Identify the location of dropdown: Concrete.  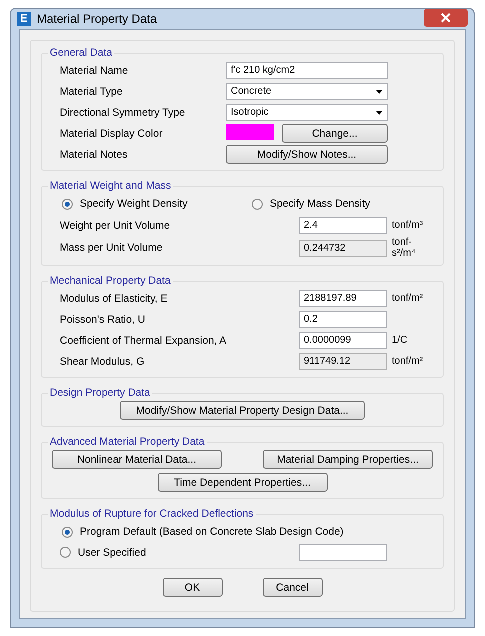
(307, 91).